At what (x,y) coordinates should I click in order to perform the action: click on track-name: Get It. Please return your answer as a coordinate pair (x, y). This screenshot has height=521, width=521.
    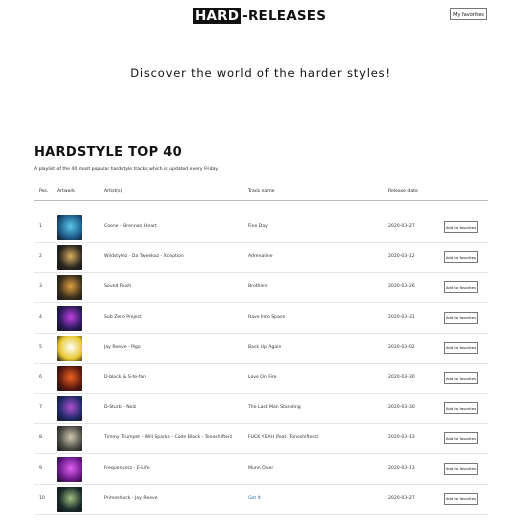
    Looking at the image, I should click on (254, 498).